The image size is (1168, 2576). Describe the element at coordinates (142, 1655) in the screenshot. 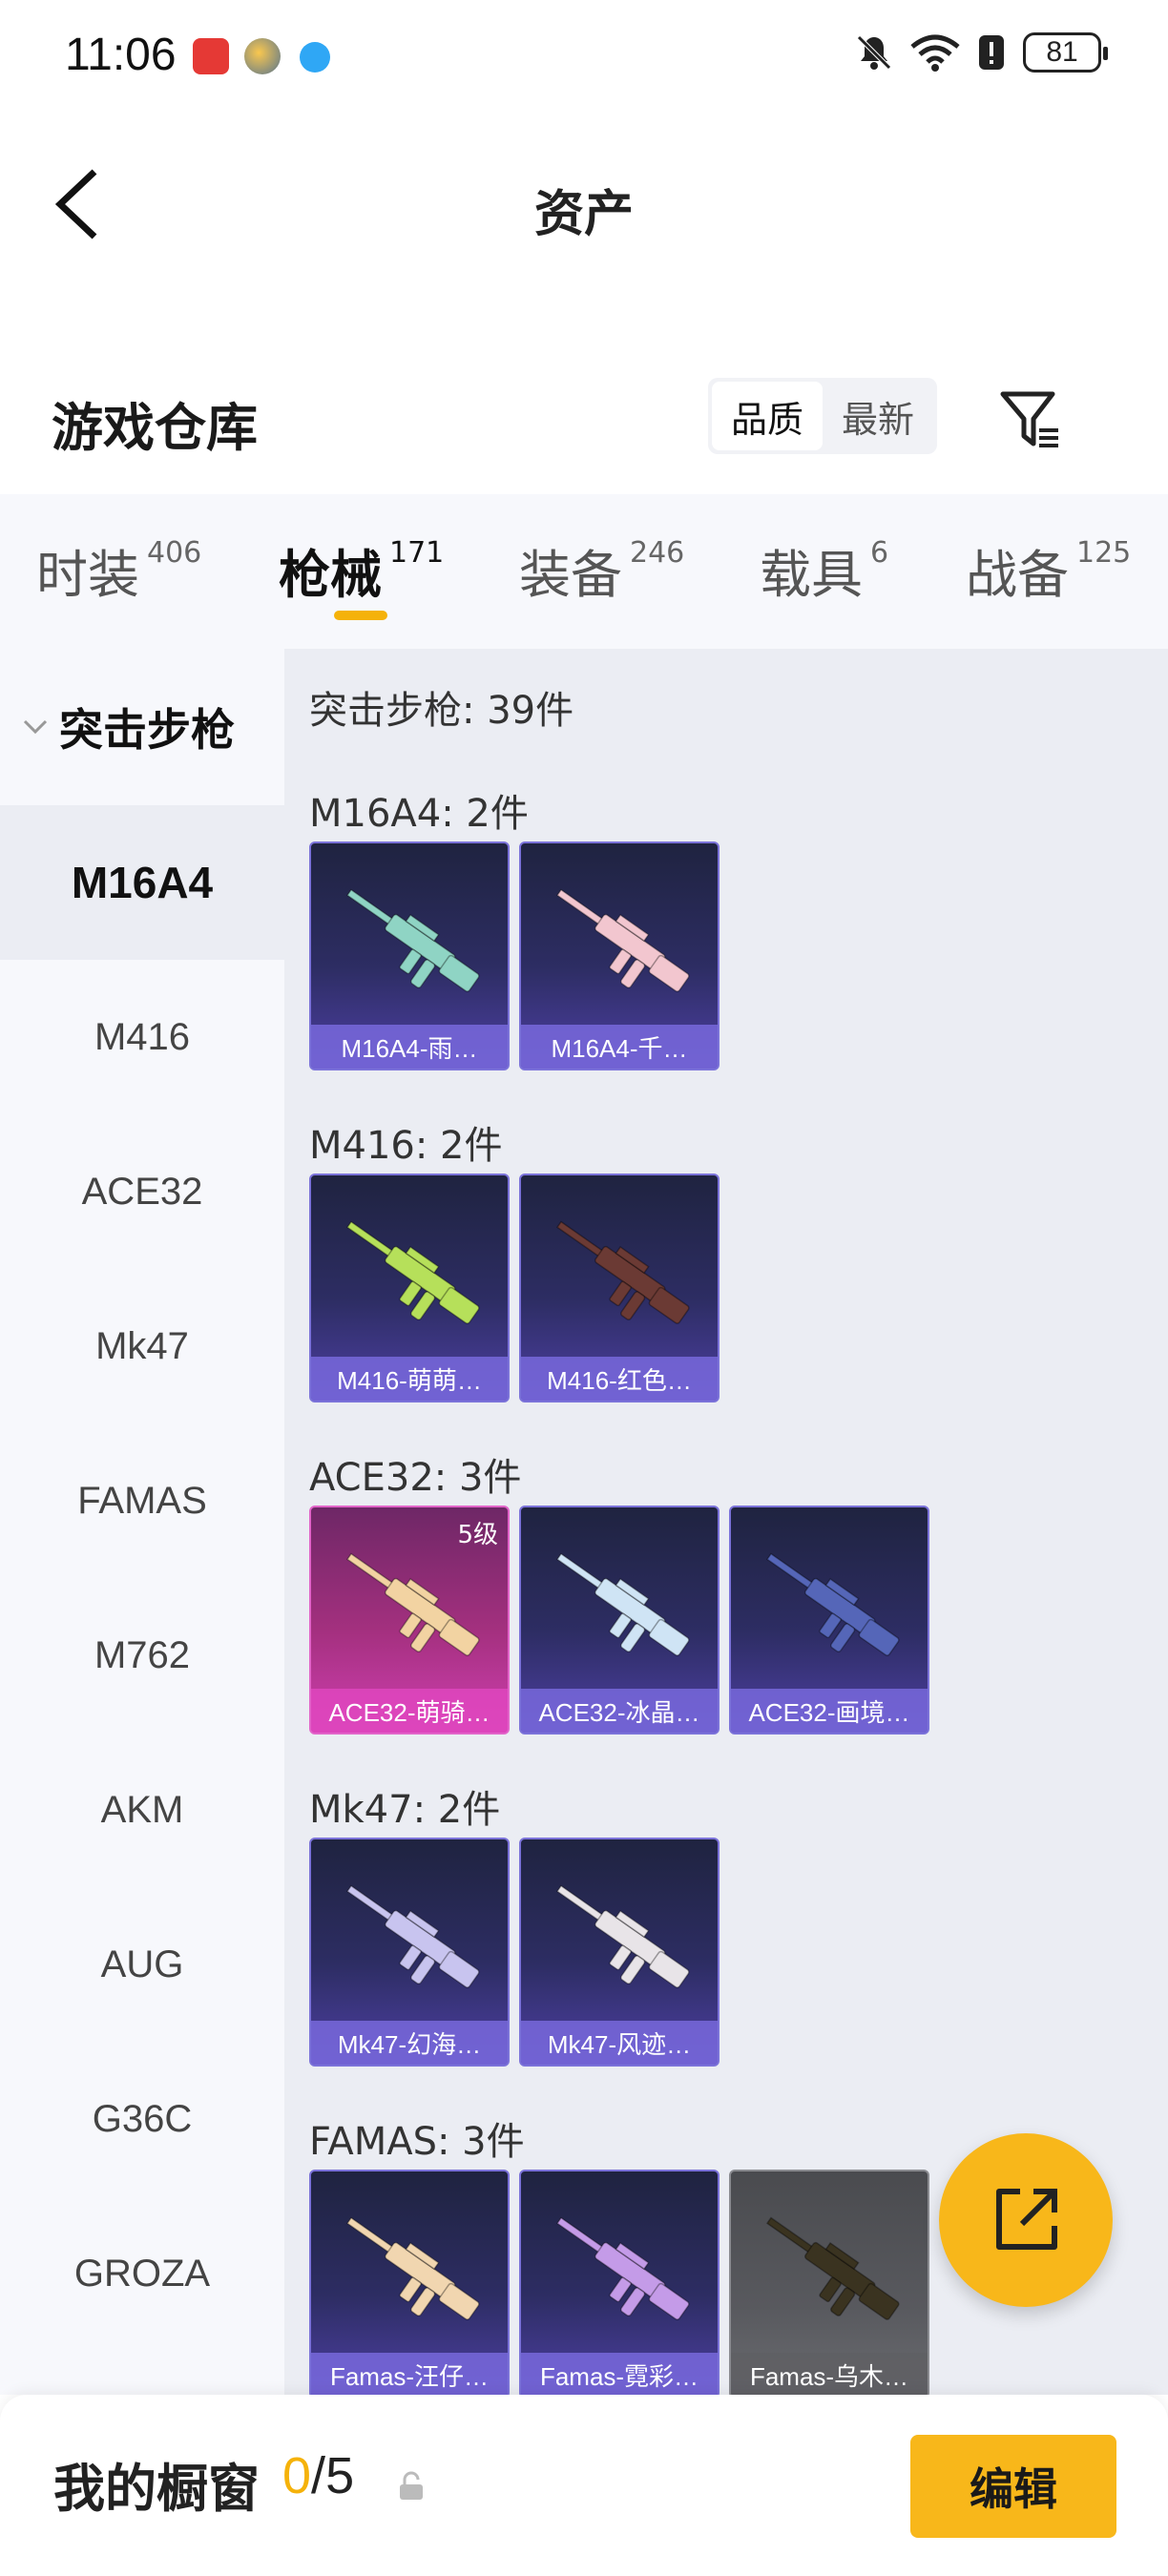

I see `sidebar-item-m762: M762` at that location.